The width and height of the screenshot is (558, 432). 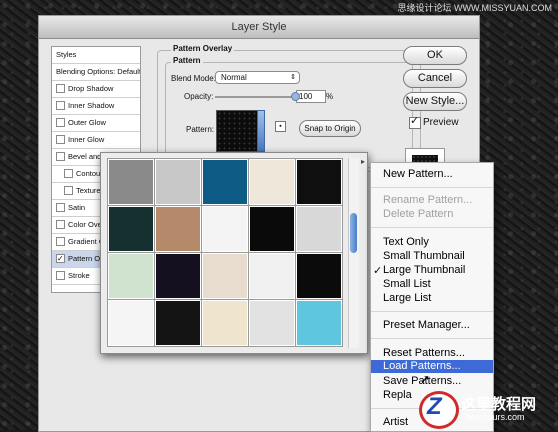 I want to click on ok-button: OK, so click(x=435, y=55).